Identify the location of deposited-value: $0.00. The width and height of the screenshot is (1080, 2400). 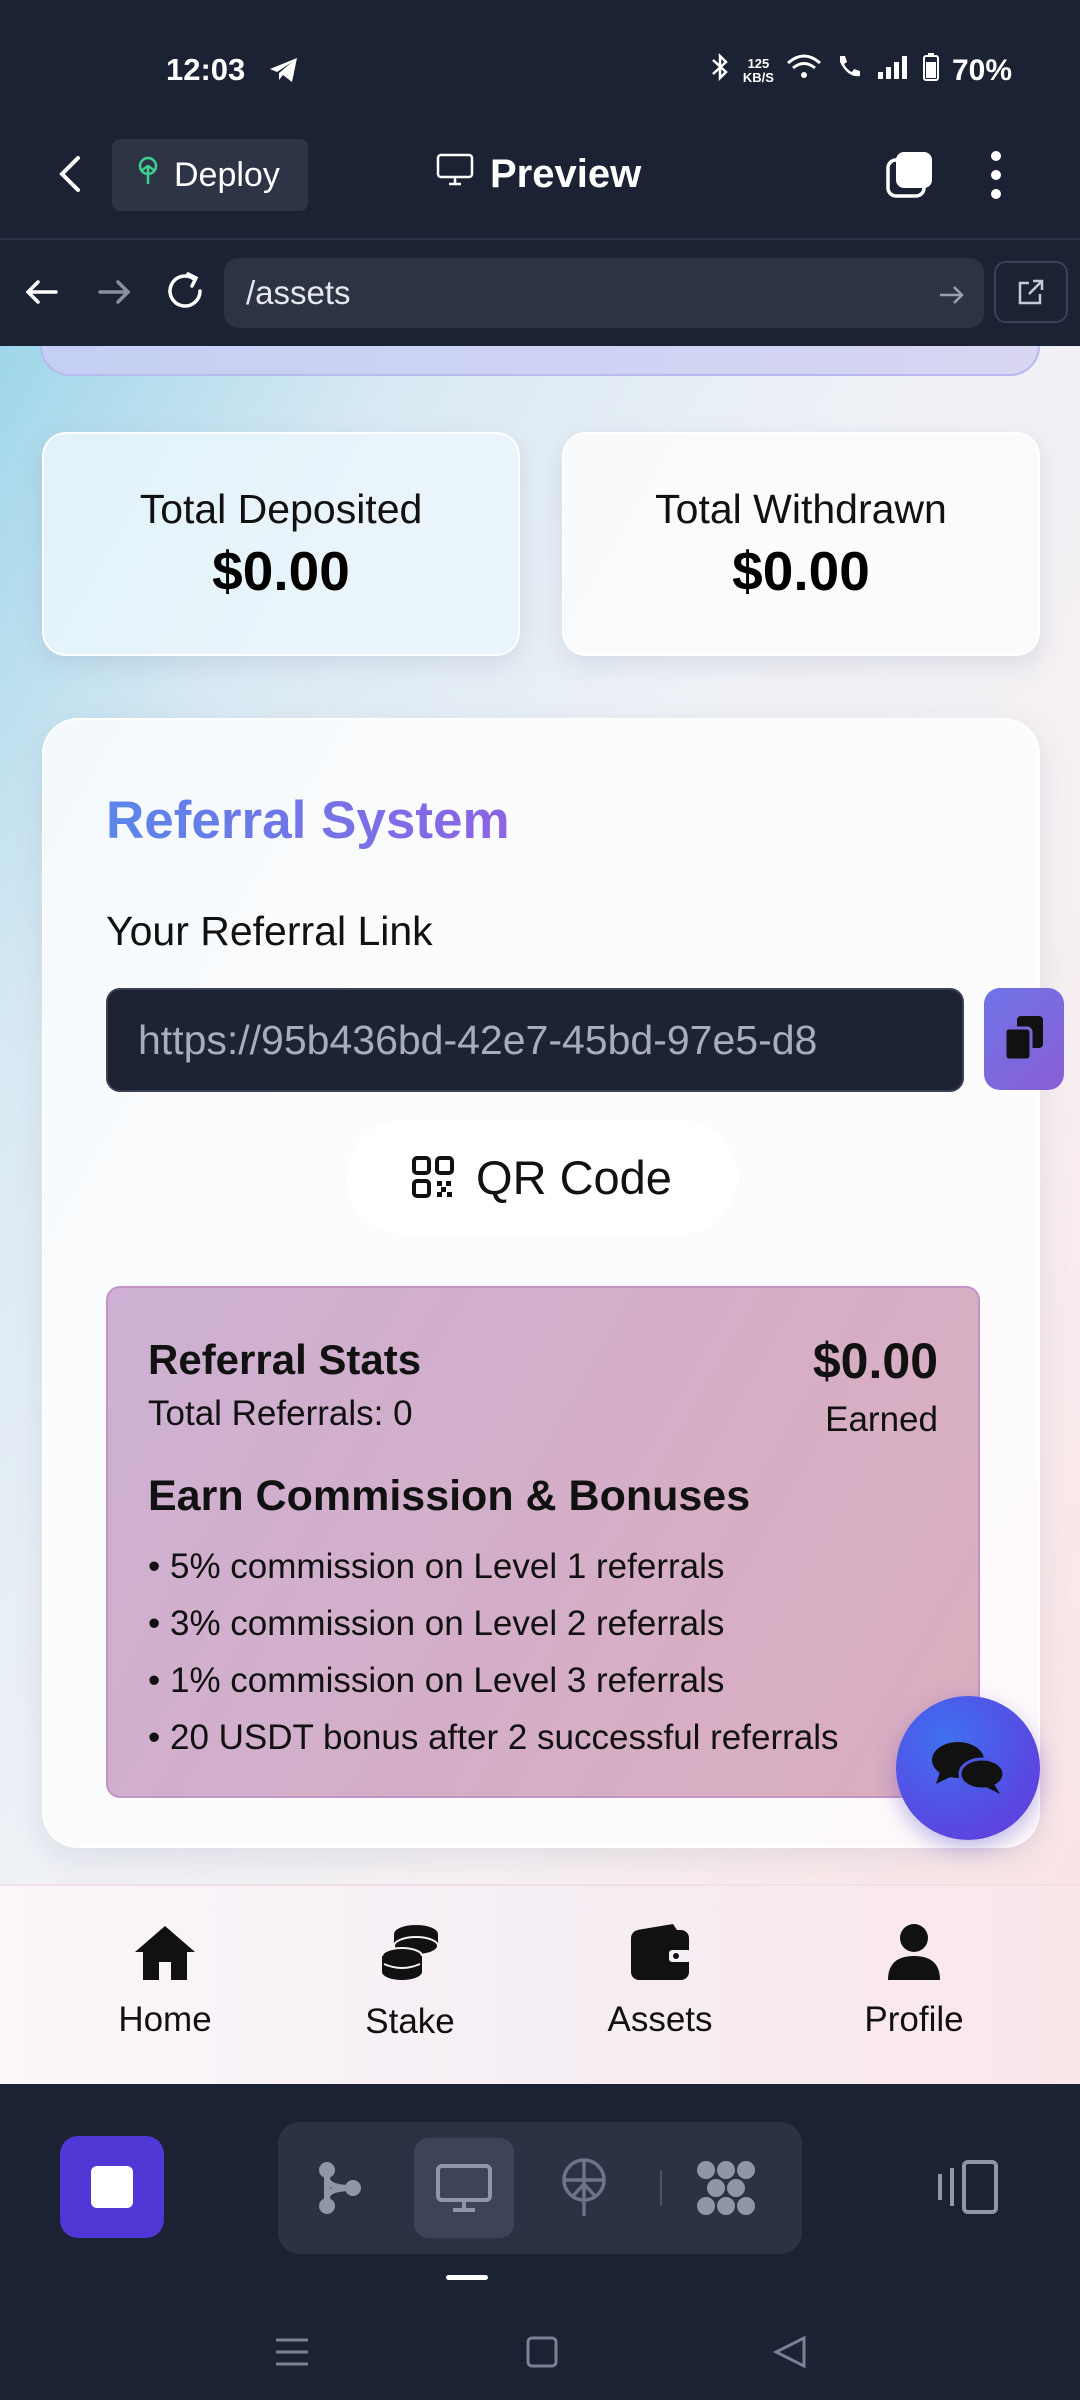
(281, 570).